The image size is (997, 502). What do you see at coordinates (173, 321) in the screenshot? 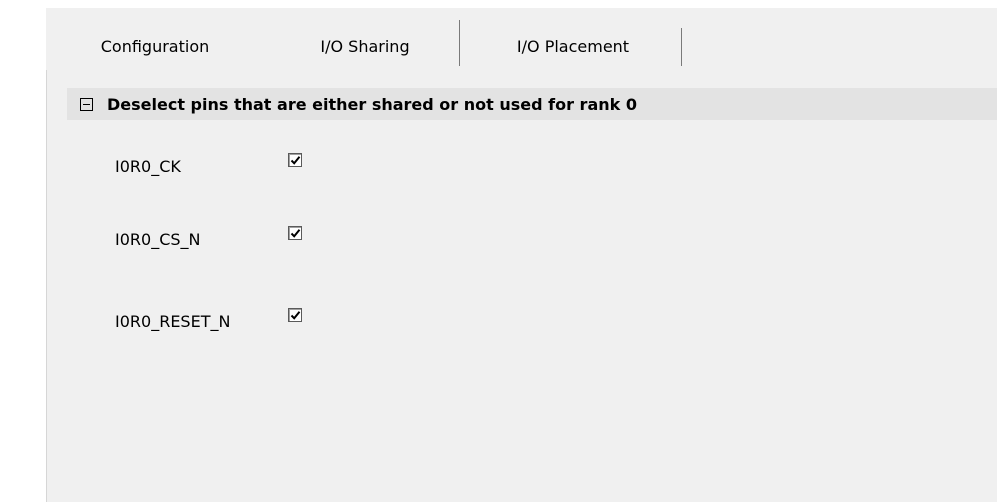
I see `pin-label-reset-n: I0R0_RESET_N` at bounding box center [173, 321].